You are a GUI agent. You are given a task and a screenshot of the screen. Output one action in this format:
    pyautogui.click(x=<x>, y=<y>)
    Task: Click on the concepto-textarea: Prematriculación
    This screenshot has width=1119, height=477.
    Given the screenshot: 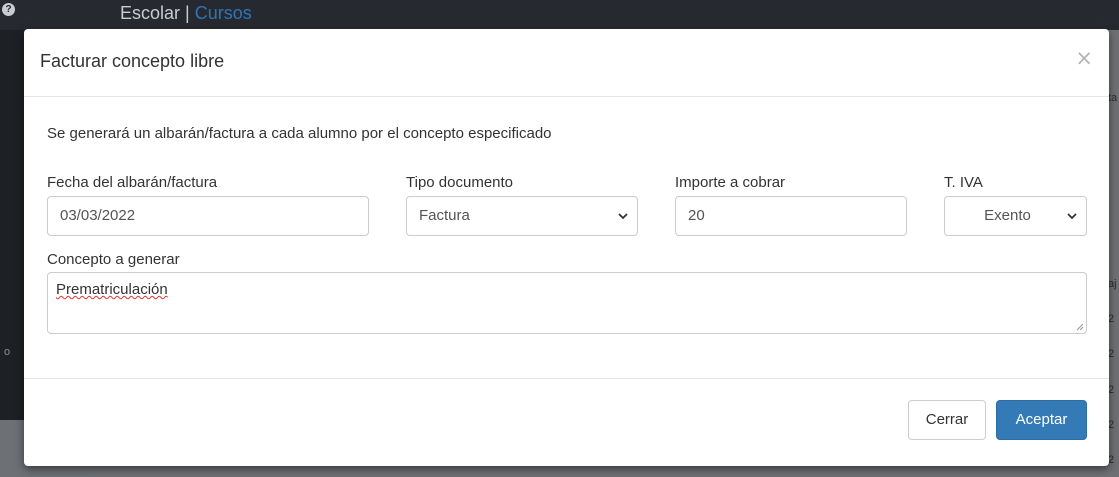 What is the action you would take?
    pyautogui.click(x=567, y=303)
    